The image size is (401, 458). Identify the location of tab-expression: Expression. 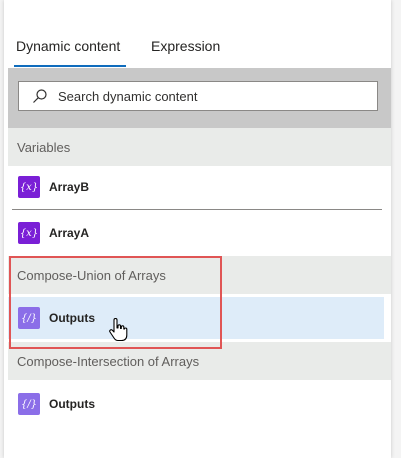
(185, 46).